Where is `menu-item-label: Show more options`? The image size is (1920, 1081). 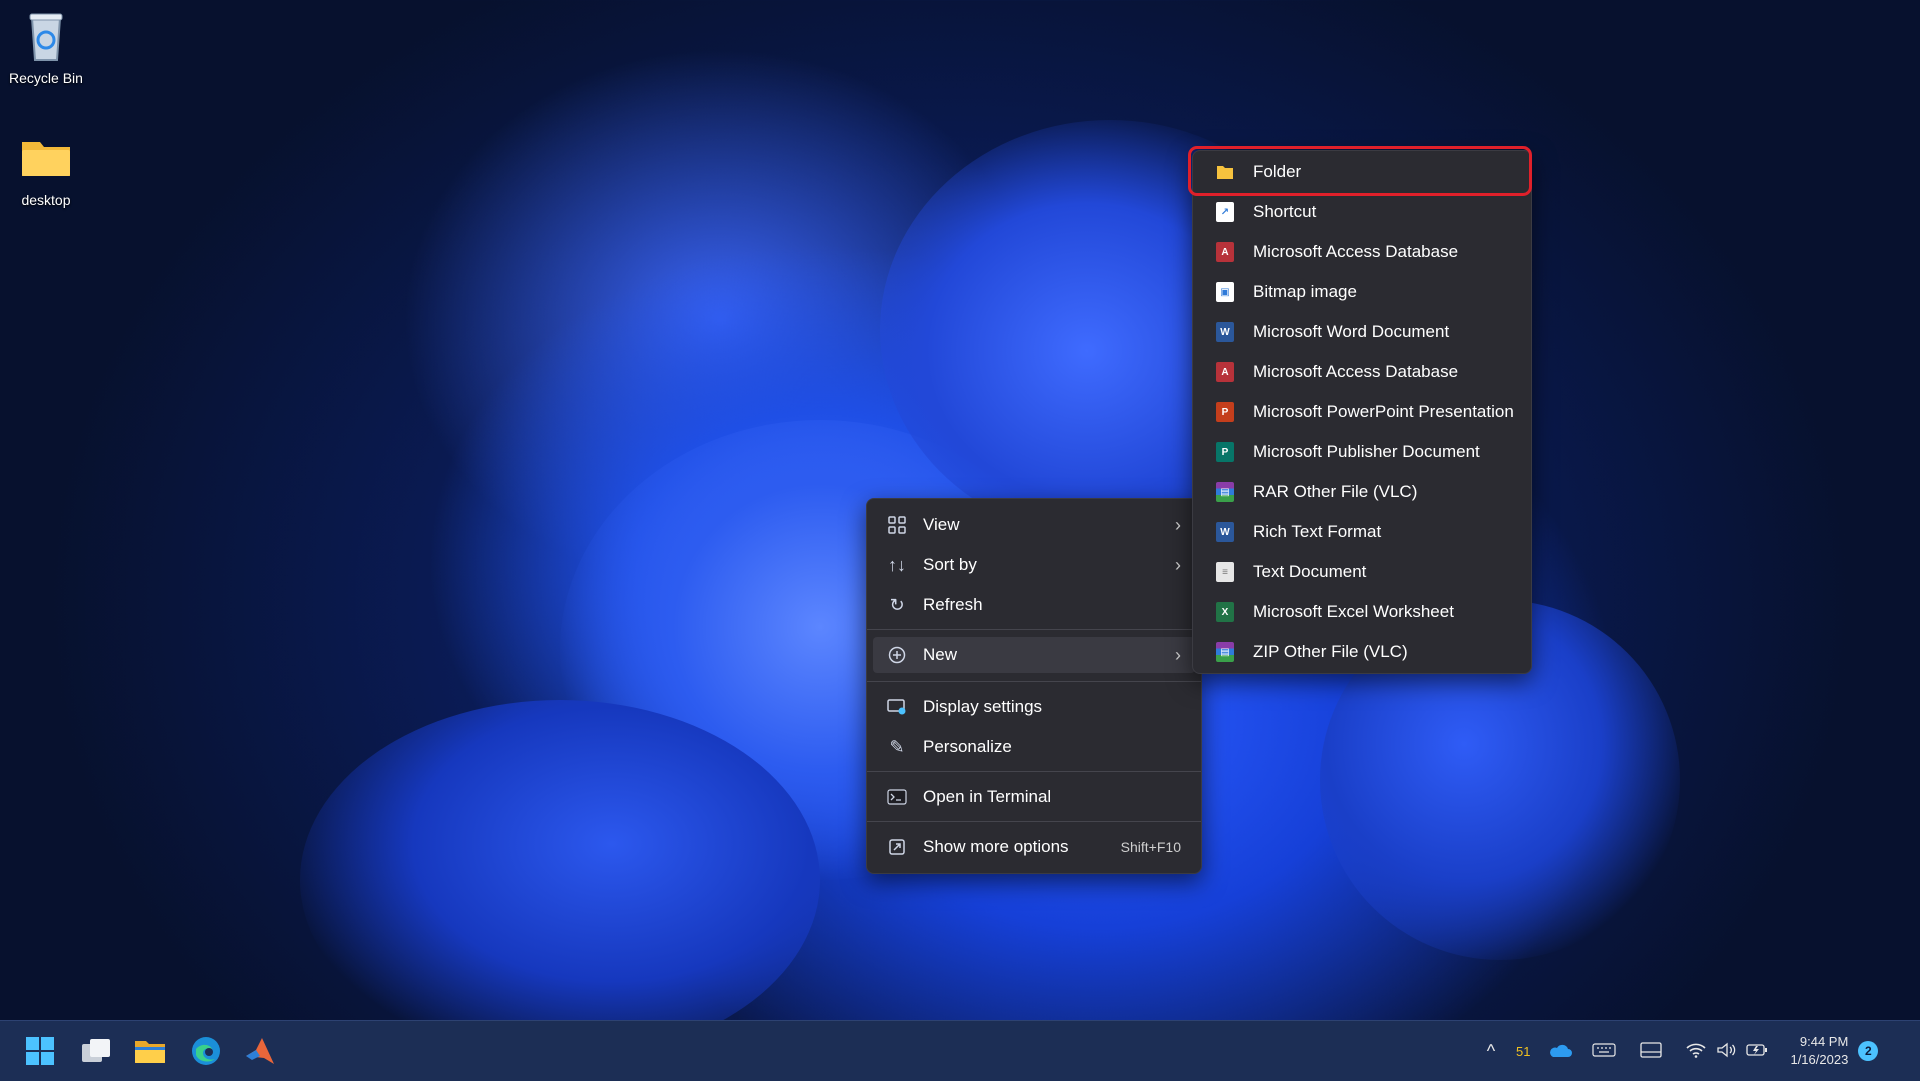 menu-item-label: Show more options is located at coordinates (996, 846).